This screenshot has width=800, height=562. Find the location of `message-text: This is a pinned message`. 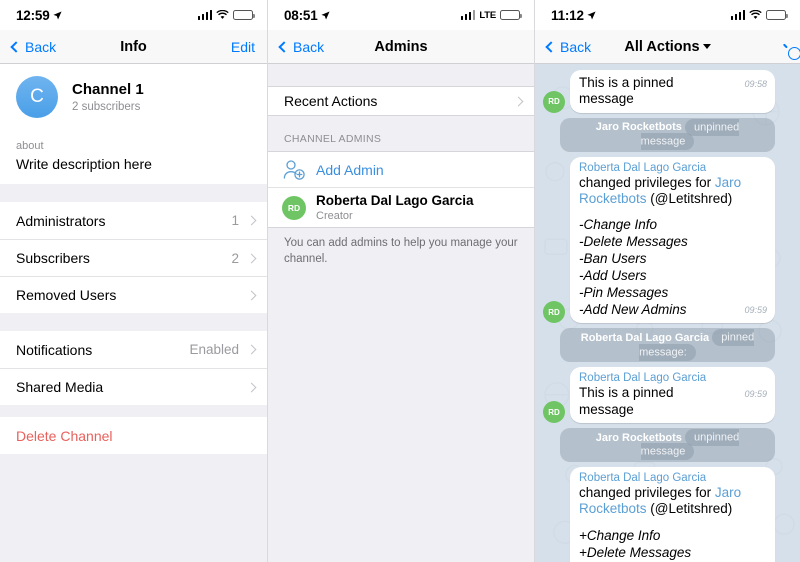

message-text: This is a pinned message is located at coordinates (626, 401).